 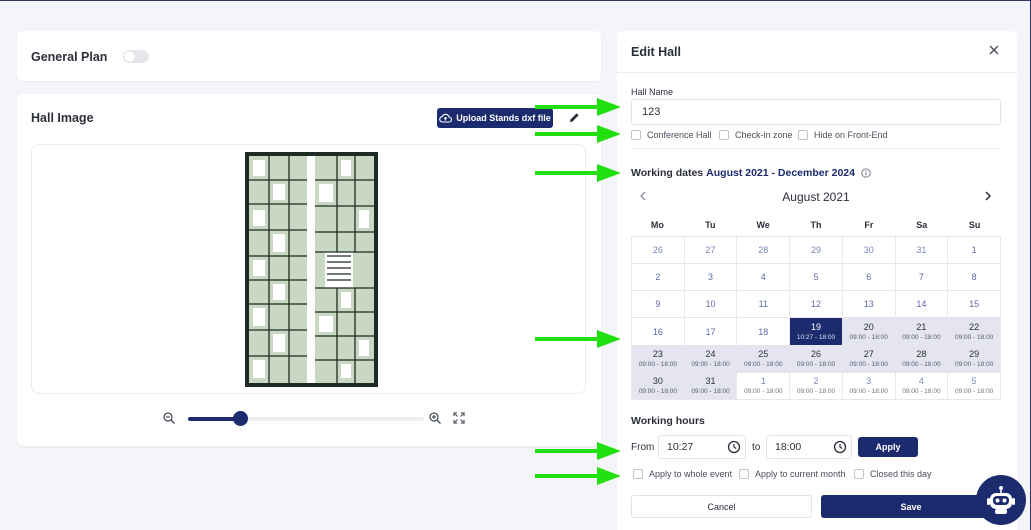 What do you see at coordinates (711, 278) in the screenshot?
I see `calendar-day: 3` at bounding box center [711, 278].